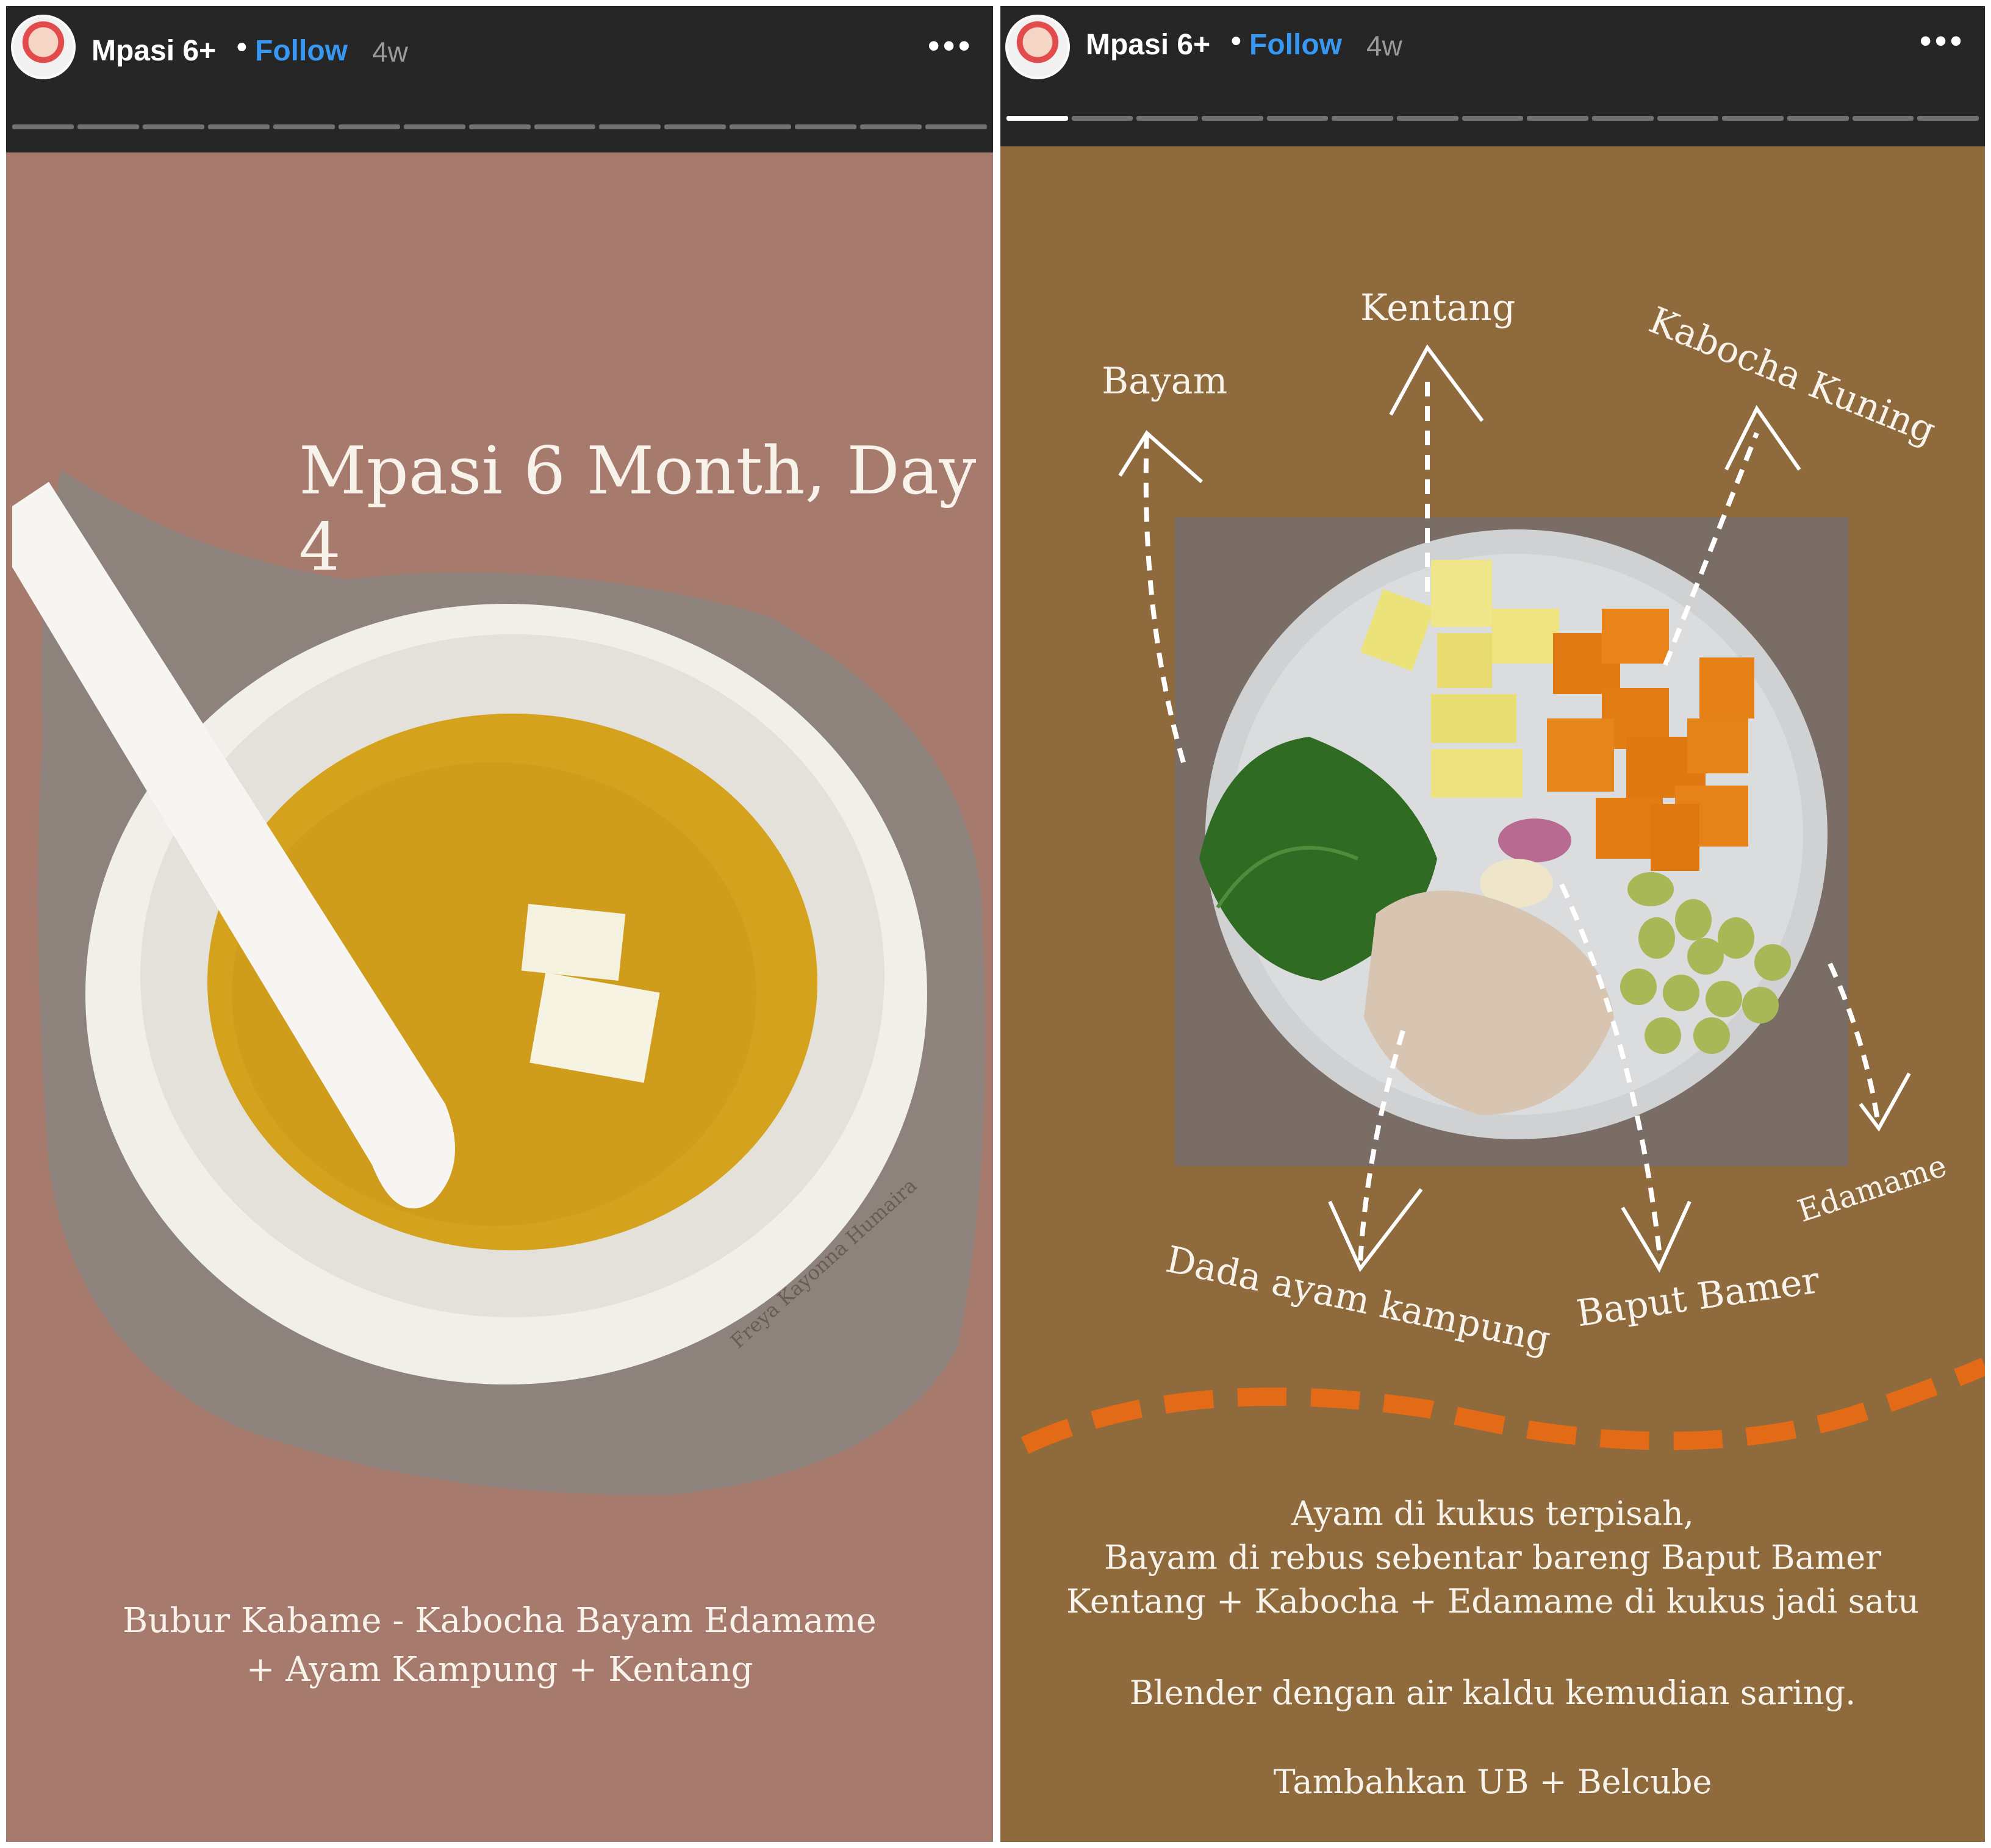 The image size is (1991, 1848). What do you see at coordinates (1295, 45) in the screenshot?
I see `follow-button: Follow` at bounding box center [1295, 45].